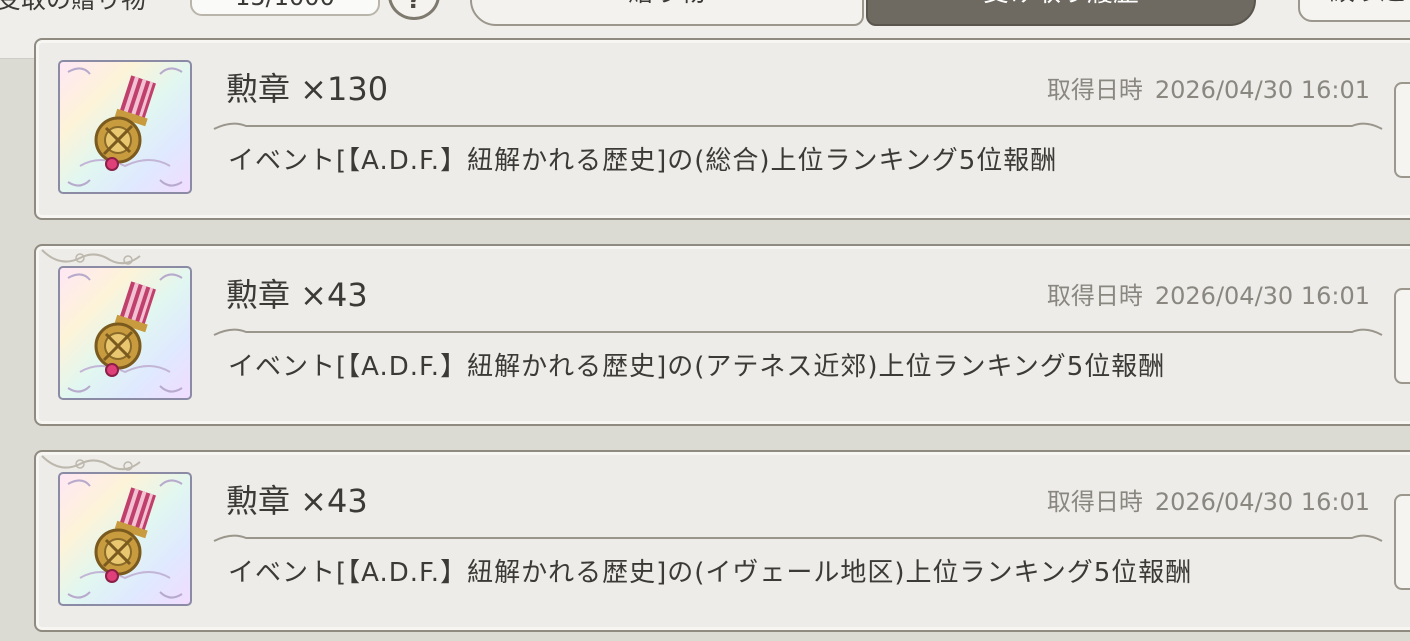  I want to click on help-button: ?, so click(414, 10).